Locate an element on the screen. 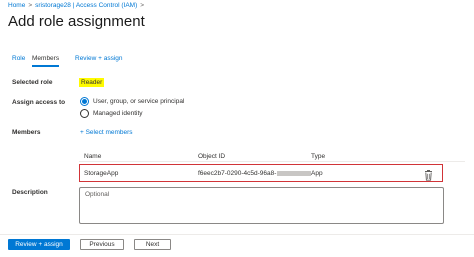 The height and width of the screenshot is (257, 474). radio-unchecked-icon is located at coordinates (84, 113).